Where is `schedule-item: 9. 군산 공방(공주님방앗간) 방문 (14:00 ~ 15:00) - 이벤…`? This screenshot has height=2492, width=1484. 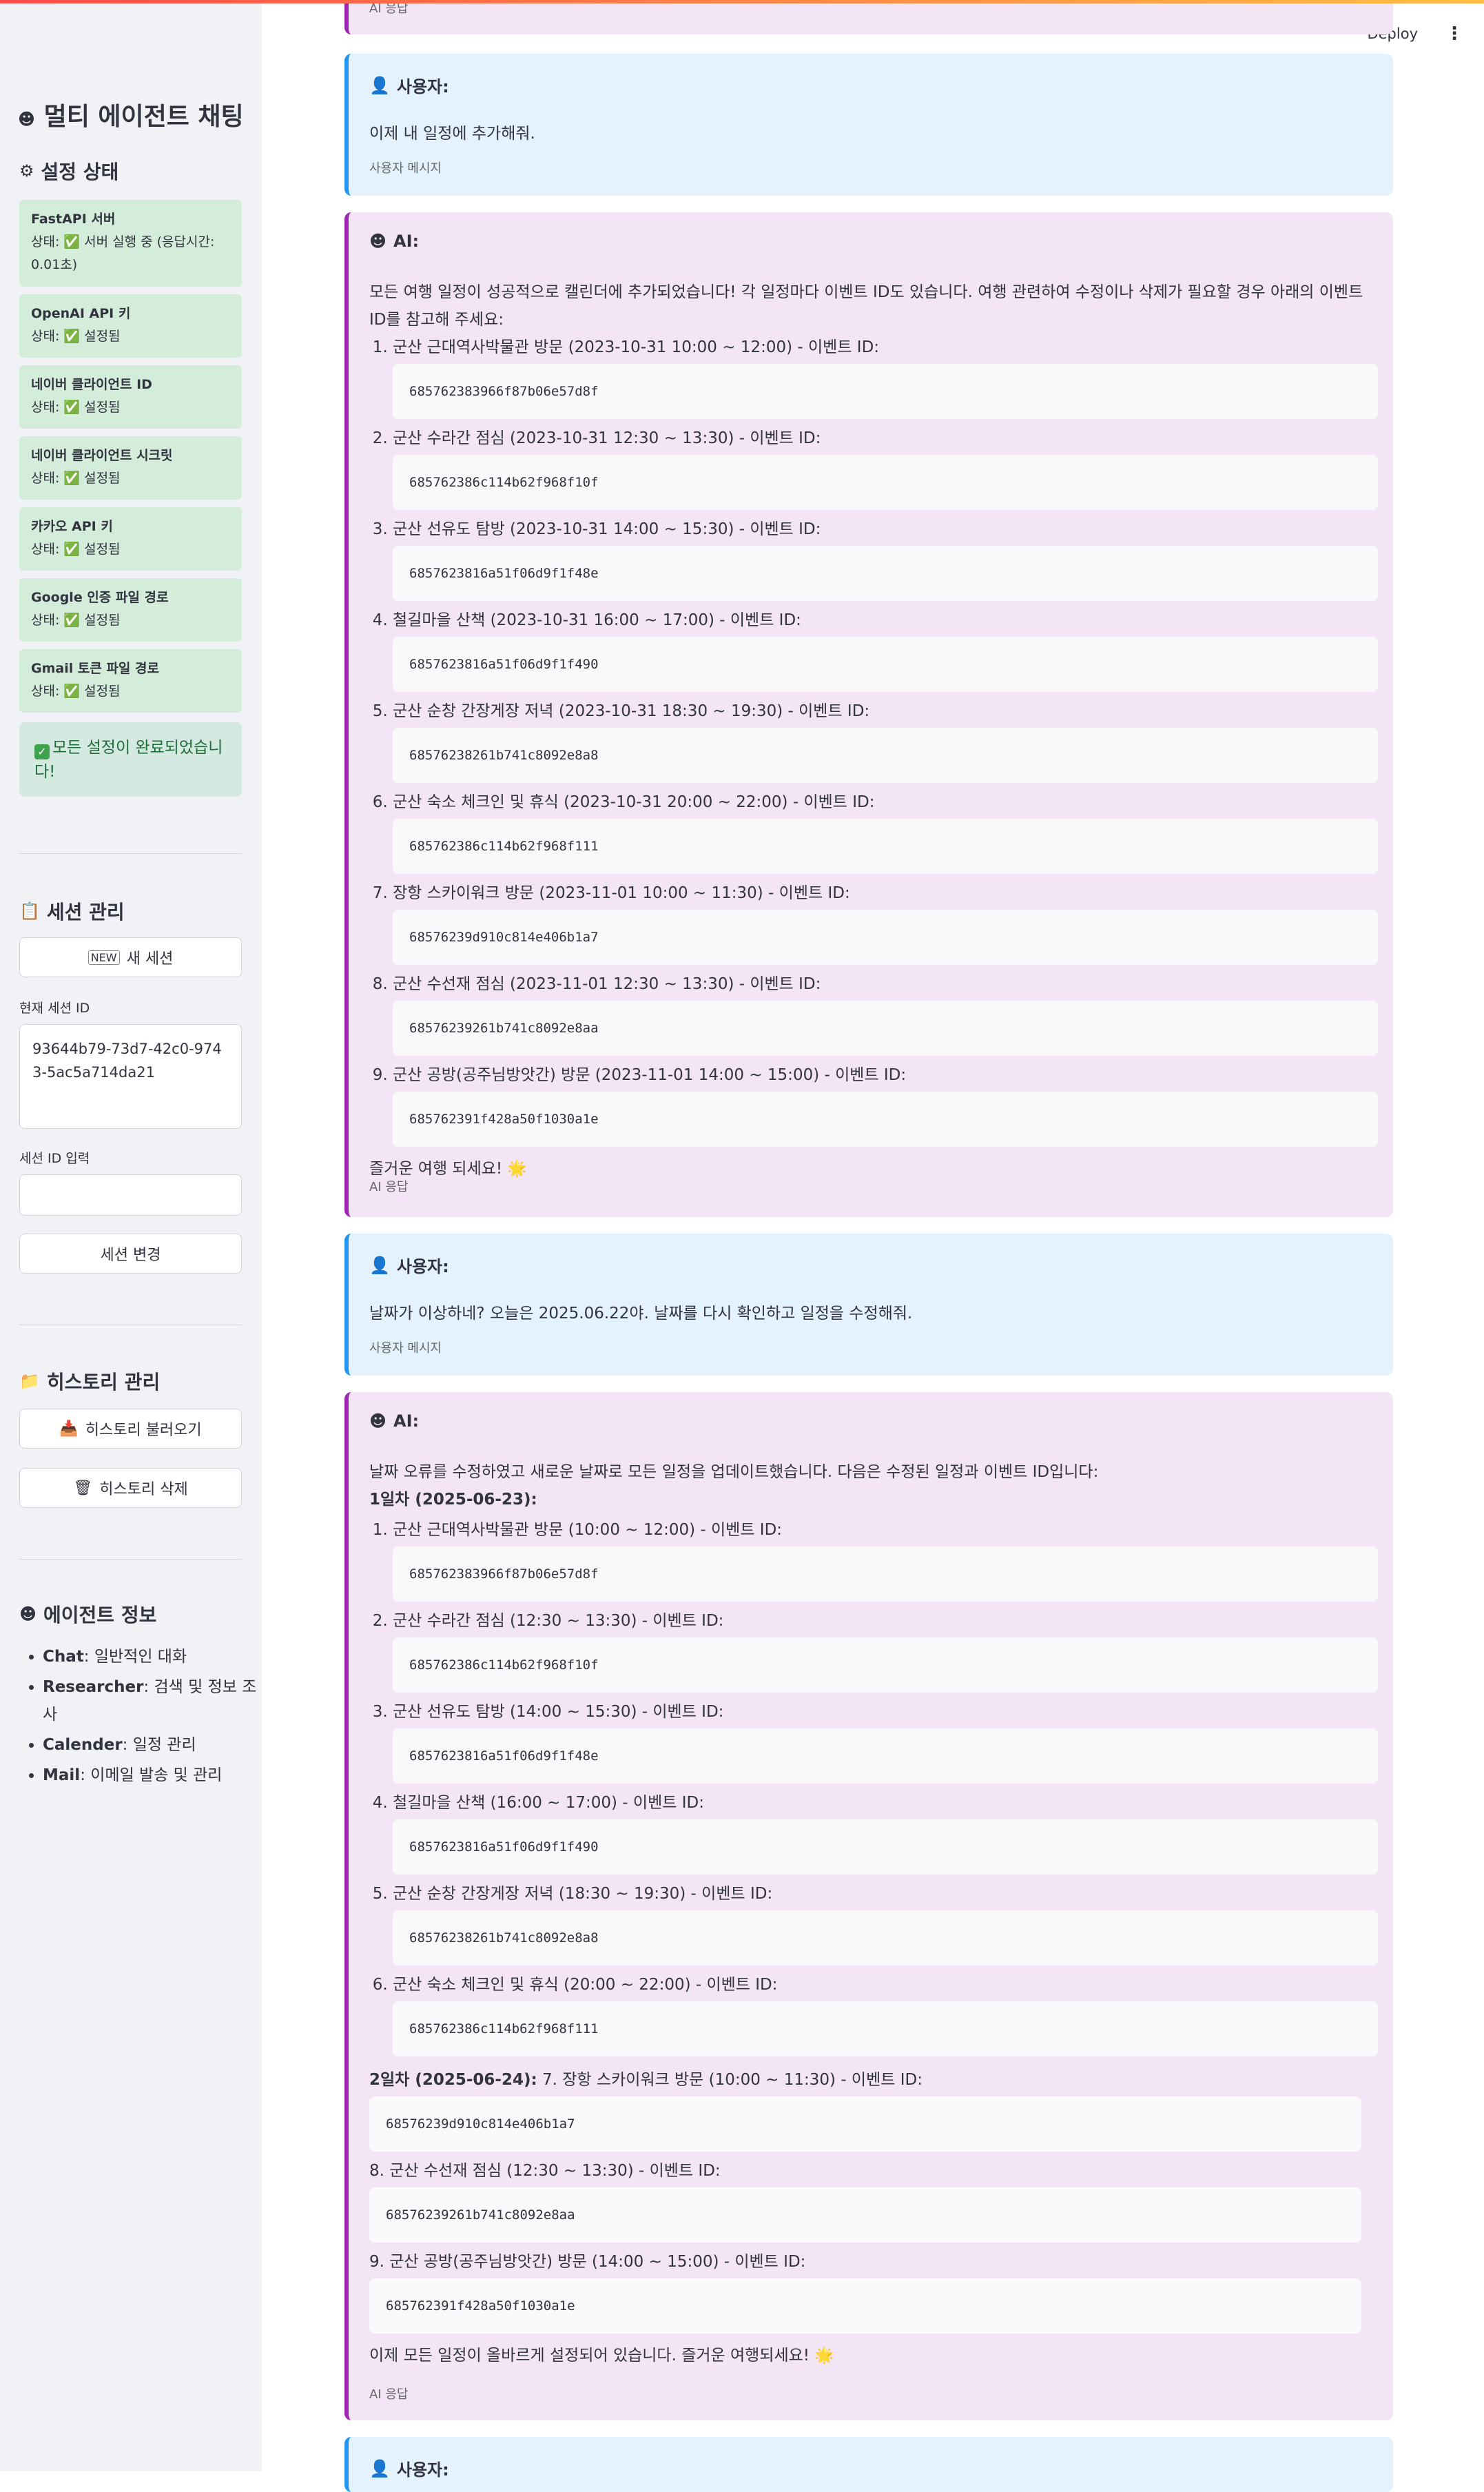 schedule-item: 9. 군산 공방(공주님방앗간) 방문 (14:00 ~ 15:00) - 이벤… is located at coordinates (587, 2262).